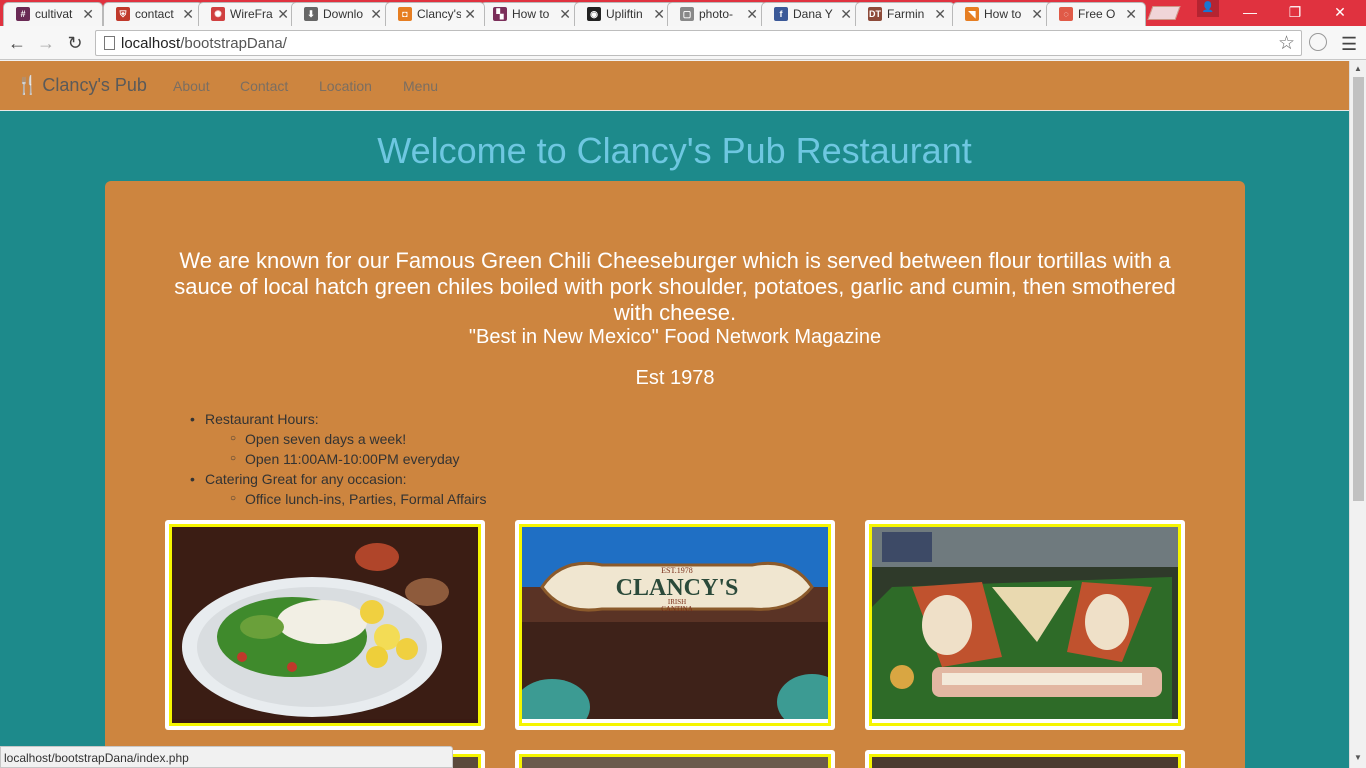 This screenshot has height=768, width=1366. I want to click on brand-name: Clancy's Pub, so click(94, 85).